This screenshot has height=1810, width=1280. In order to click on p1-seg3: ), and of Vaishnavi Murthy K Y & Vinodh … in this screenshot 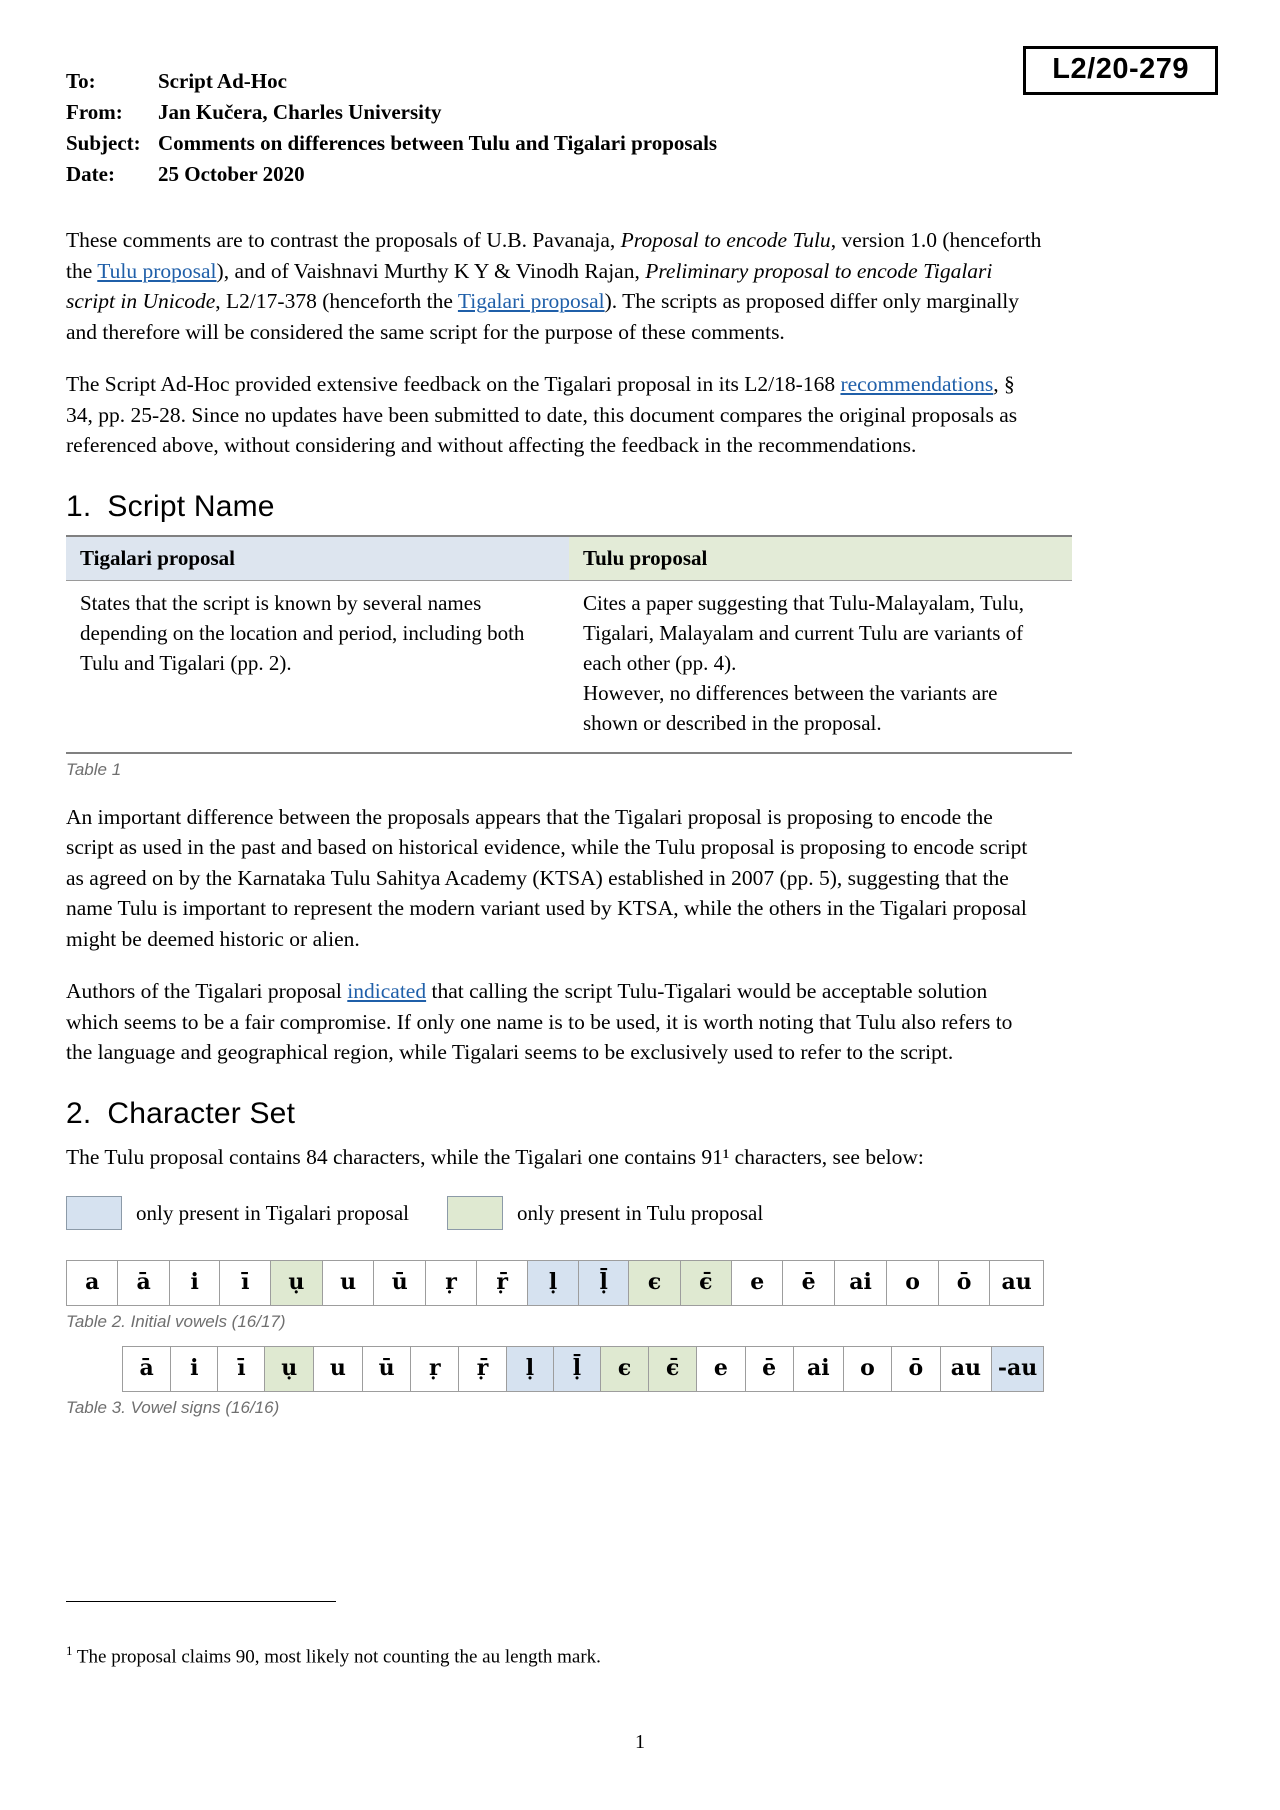, I will do `click(431, 270)`.